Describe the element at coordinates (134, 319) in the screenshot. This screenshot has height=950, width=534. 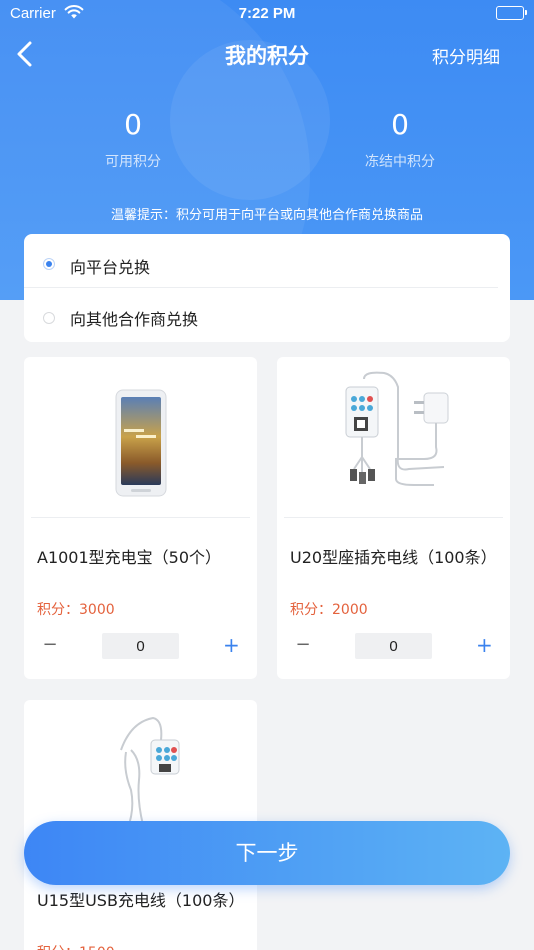
I see `exchange-option-label: 向其他合作商兑换` at that location.